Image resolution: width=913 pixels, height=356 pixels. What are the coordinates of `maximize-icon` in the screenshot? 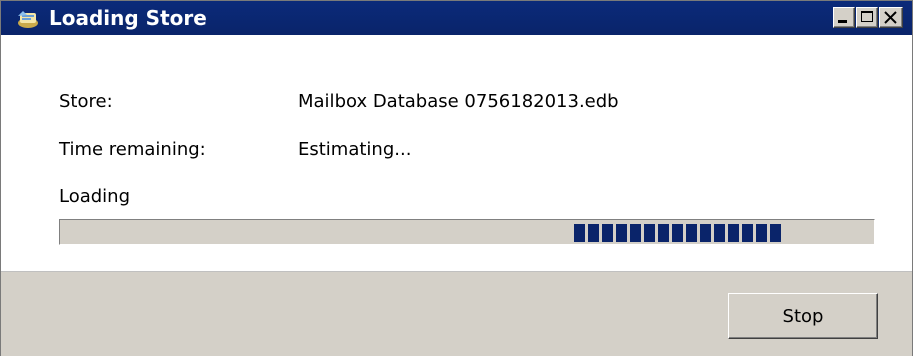 It's located at (867, 16).